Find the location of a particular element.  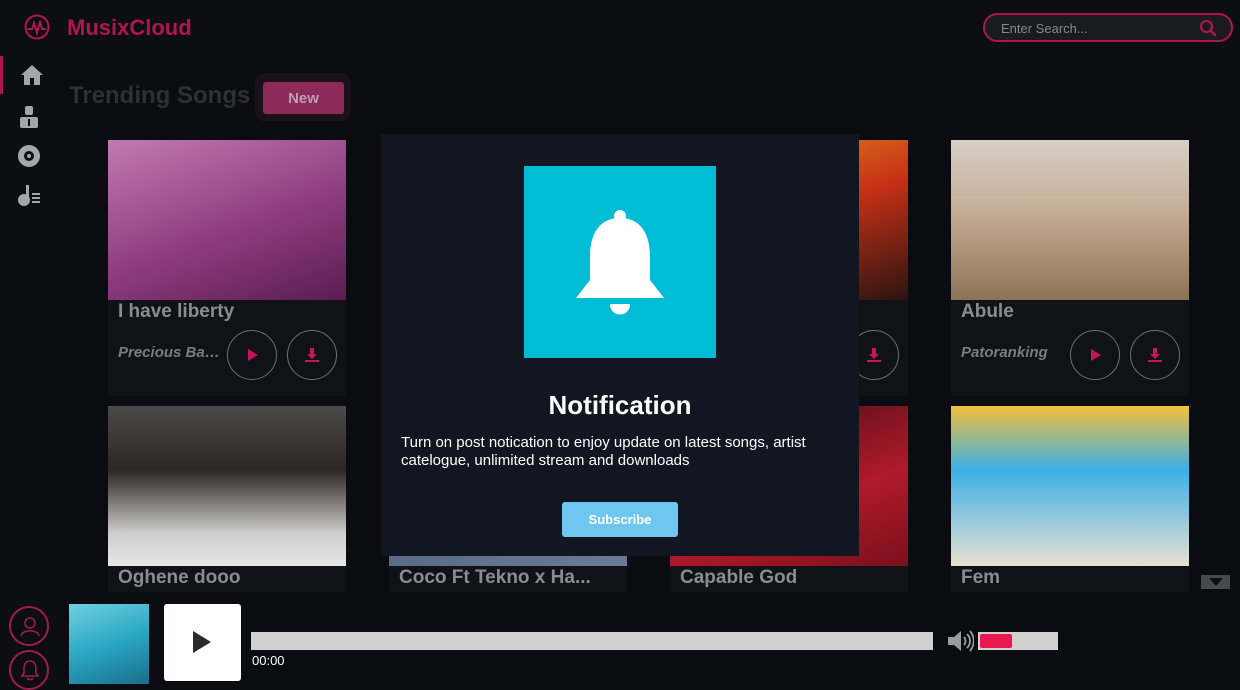

artist-icon is located at coordinates (29, 117).